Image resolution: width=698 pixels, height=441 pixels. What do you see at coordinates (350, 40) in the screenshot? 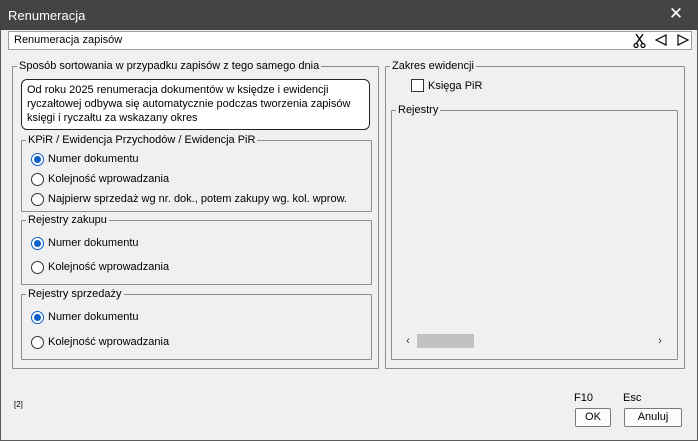
I see `subheader-bar: Renumeracja zapisów` at bounding box center [350, 40].